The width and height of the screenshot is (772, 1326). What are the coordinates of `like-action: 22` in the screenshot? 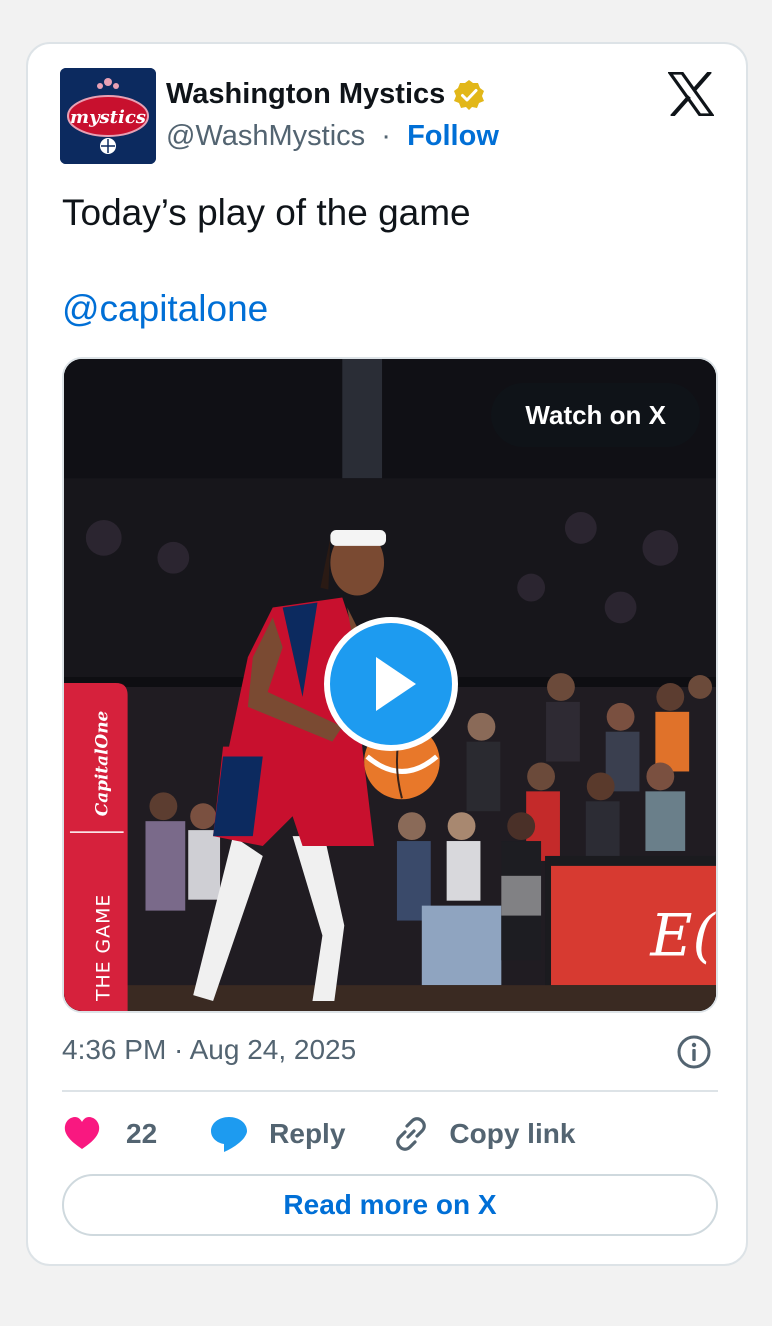 It's located at (135, 1134).